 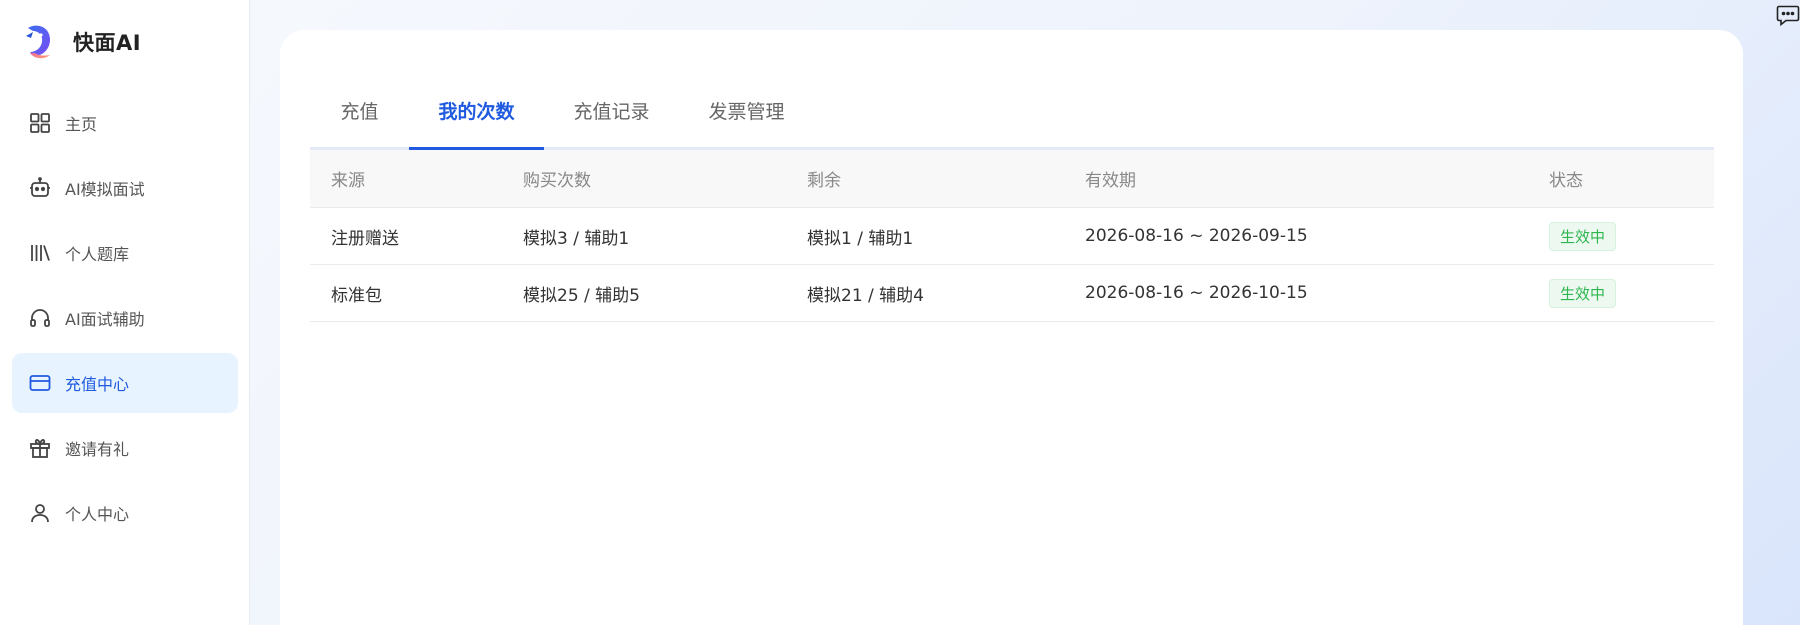 What do you see at coordinates (557, 181) in the screenshot?
I see `column-header: 购买次数` at bounding box center [557, 181].